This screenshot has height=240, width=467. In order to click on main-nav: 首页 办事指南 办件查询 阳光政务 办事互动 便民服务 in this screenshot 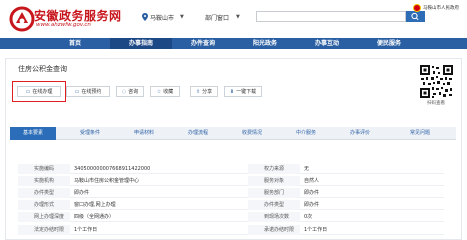, I will do `click(233, 43)`.